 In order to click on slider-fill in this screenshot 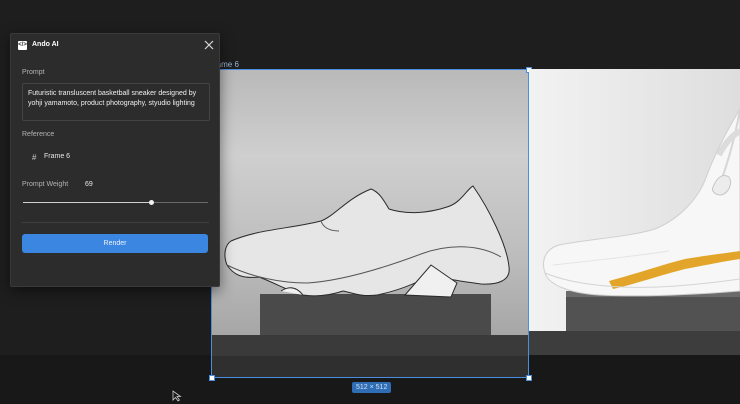, I will do `click(87, 202)`.